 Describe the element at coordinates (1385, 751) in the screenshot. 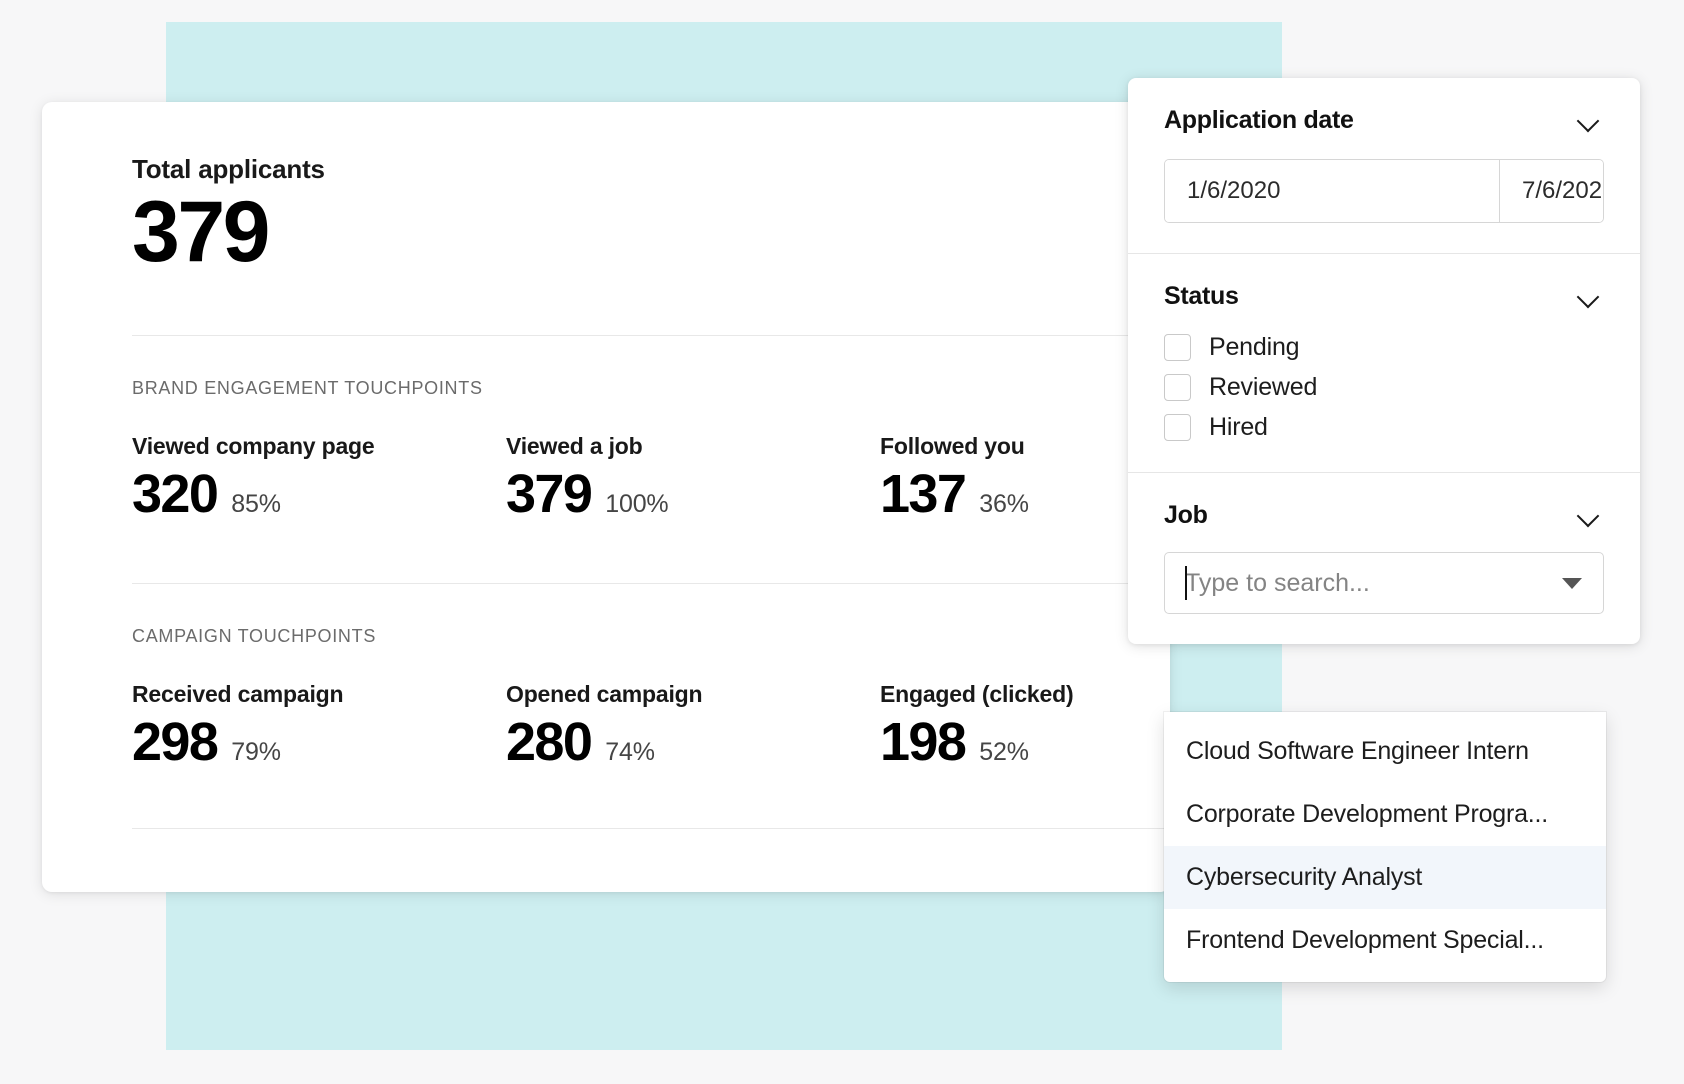

I see `job-option-cloud-software-engineer-intern: Cloud Software Engineer Intern` at that location.